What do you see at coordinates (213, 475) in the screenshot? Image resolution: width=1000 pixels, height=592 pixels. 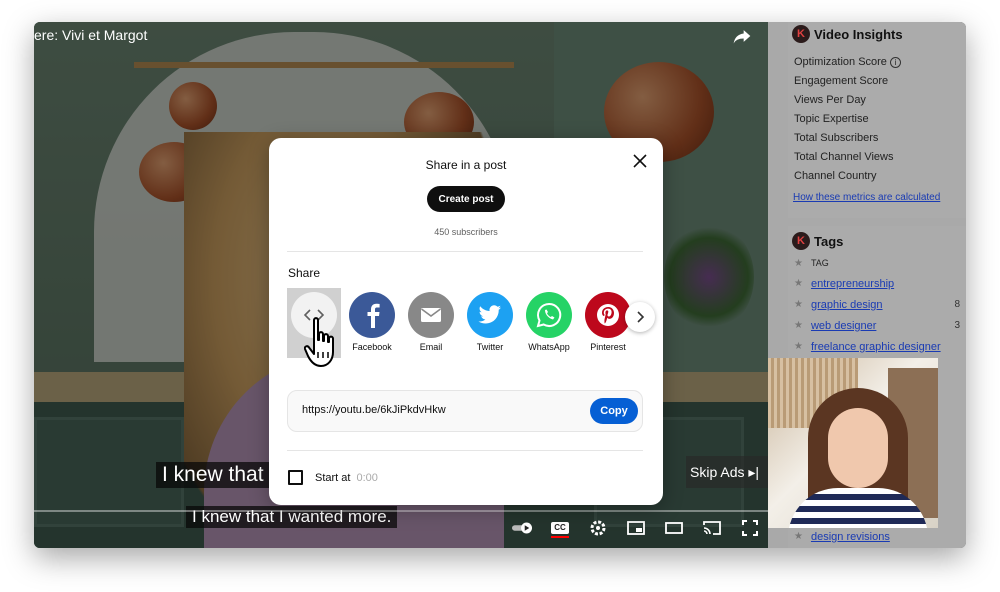 I see `caption-line-primary: I knew that` at bounding box center [213, 475].